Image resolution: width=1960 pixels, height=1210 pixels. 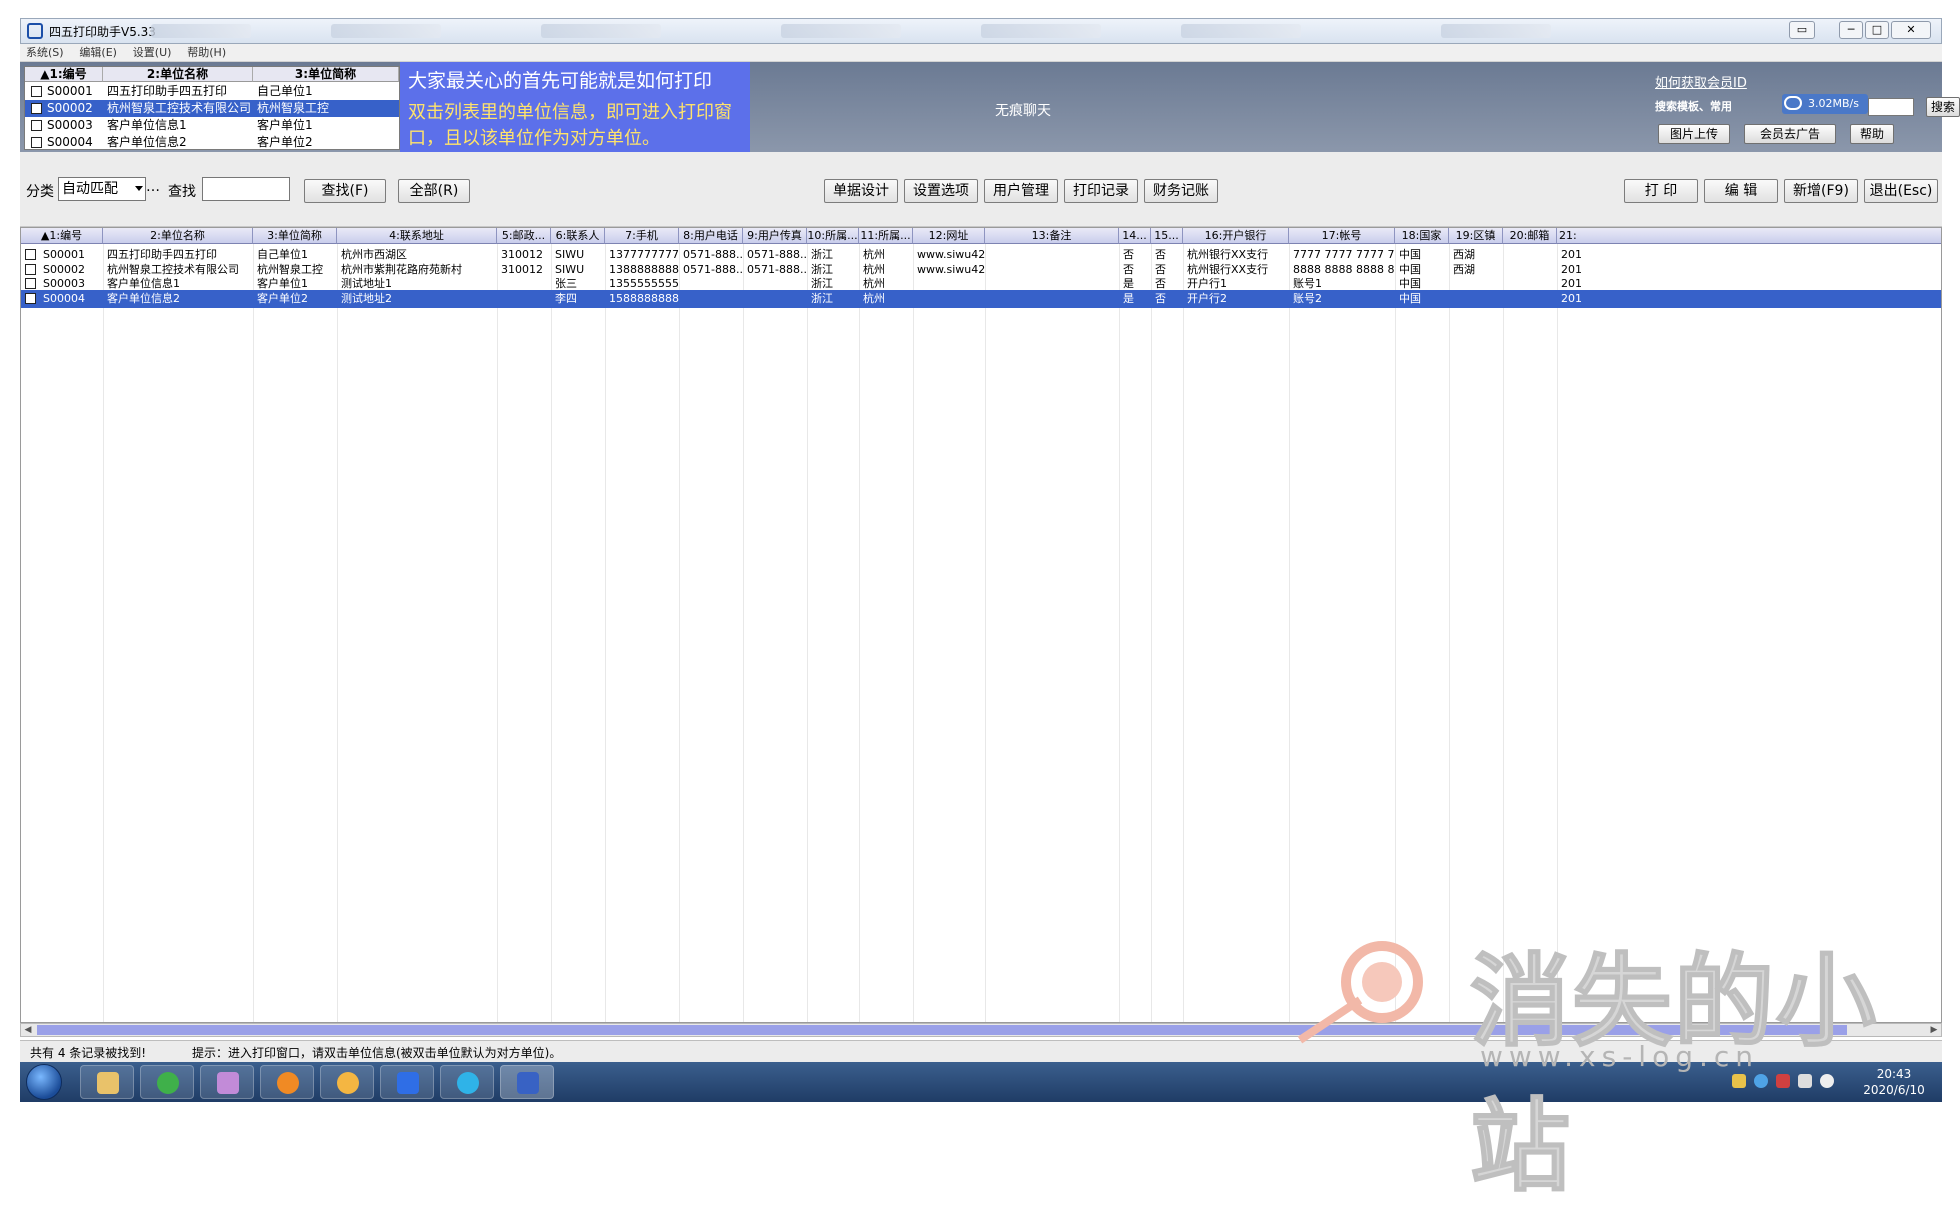 I want to click on category-value: 自动匹配, so click(x=90, y=189).